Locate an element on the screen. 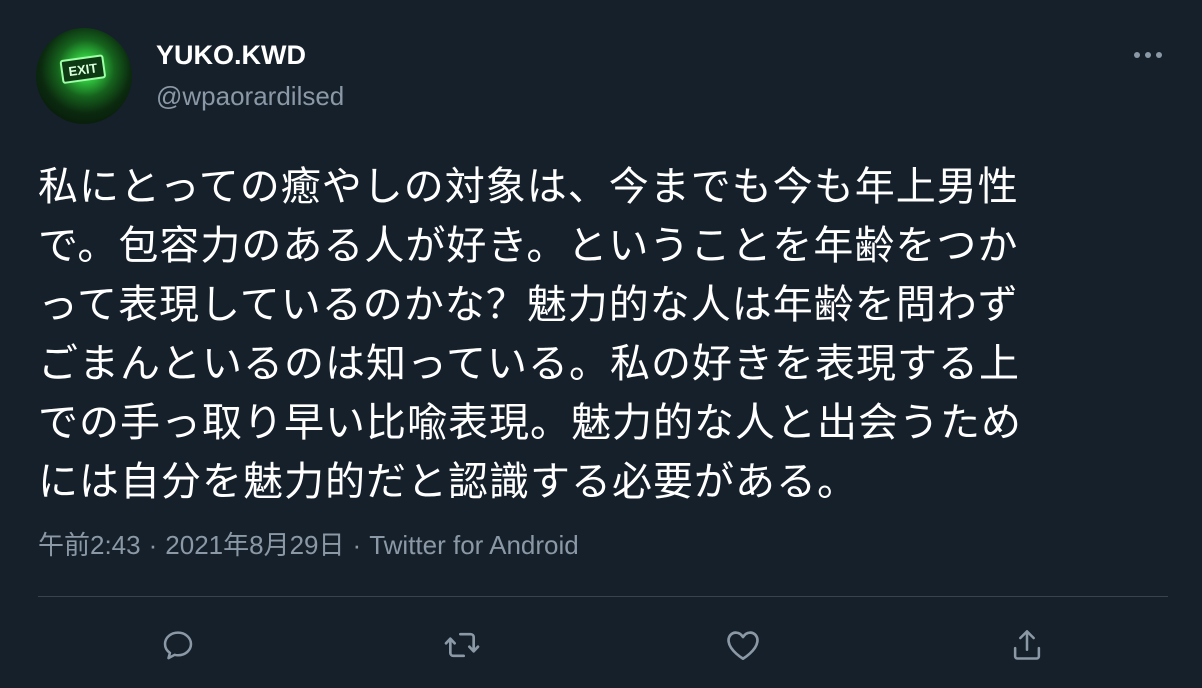 The image size is (1202, 688). heart-icon is located at coordinates (743, 645).